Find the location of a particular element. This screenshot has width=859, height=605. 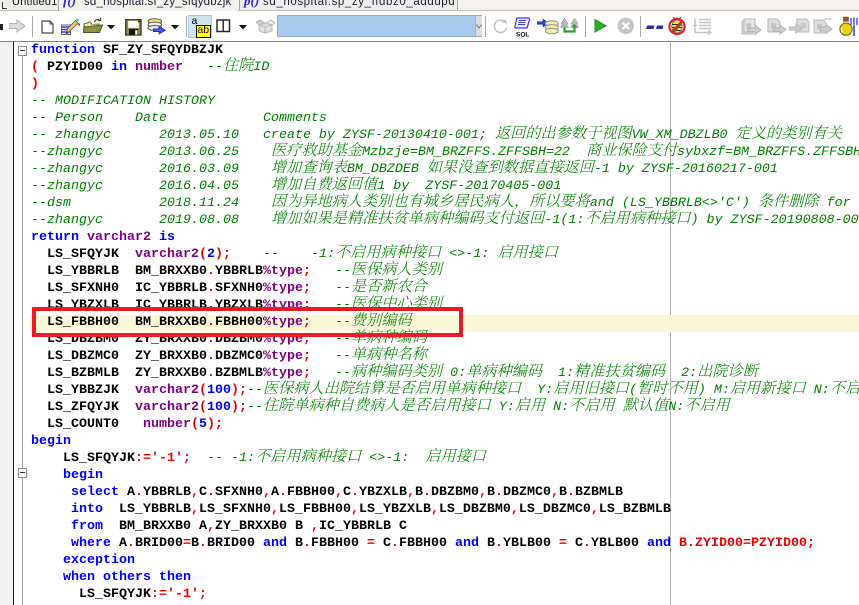

svg-text: SQL is located at coordinates (522, 35).